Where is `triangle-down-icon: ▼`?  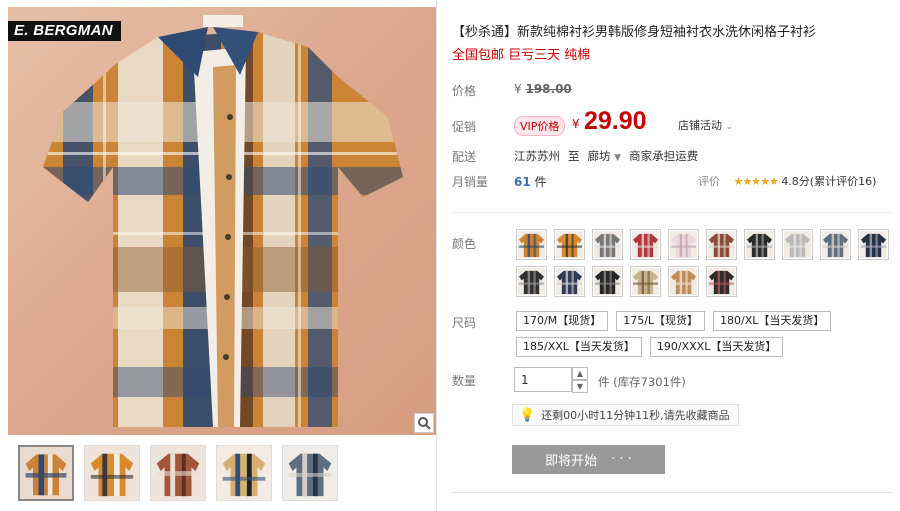 triangle-down-icon: ▼ is located at coordinates (618, 158).